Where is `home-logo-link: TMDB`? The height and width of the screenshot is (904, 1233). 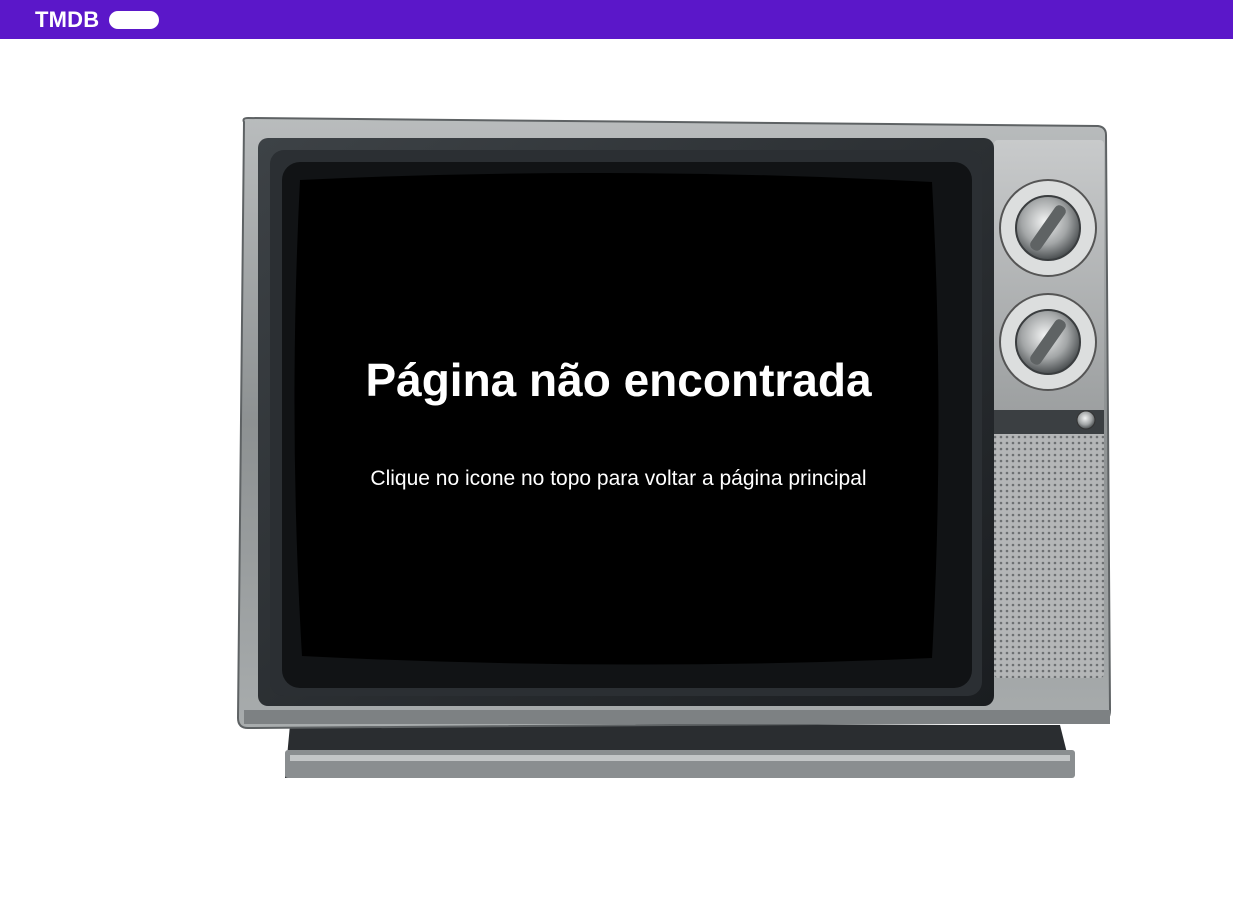
home-logo-link: TMDB is located at coordinates (97, 19).